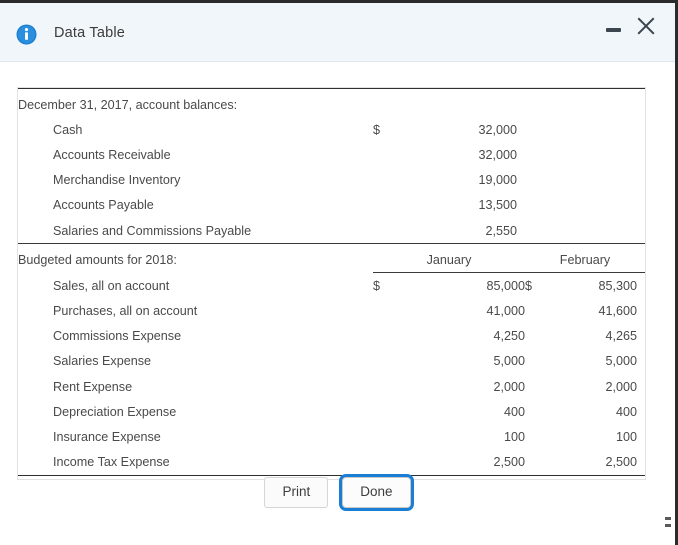  Describe the element at coordinates (617, 285) in the screenshot. I see `row-value-feb: 85,300` at that location.